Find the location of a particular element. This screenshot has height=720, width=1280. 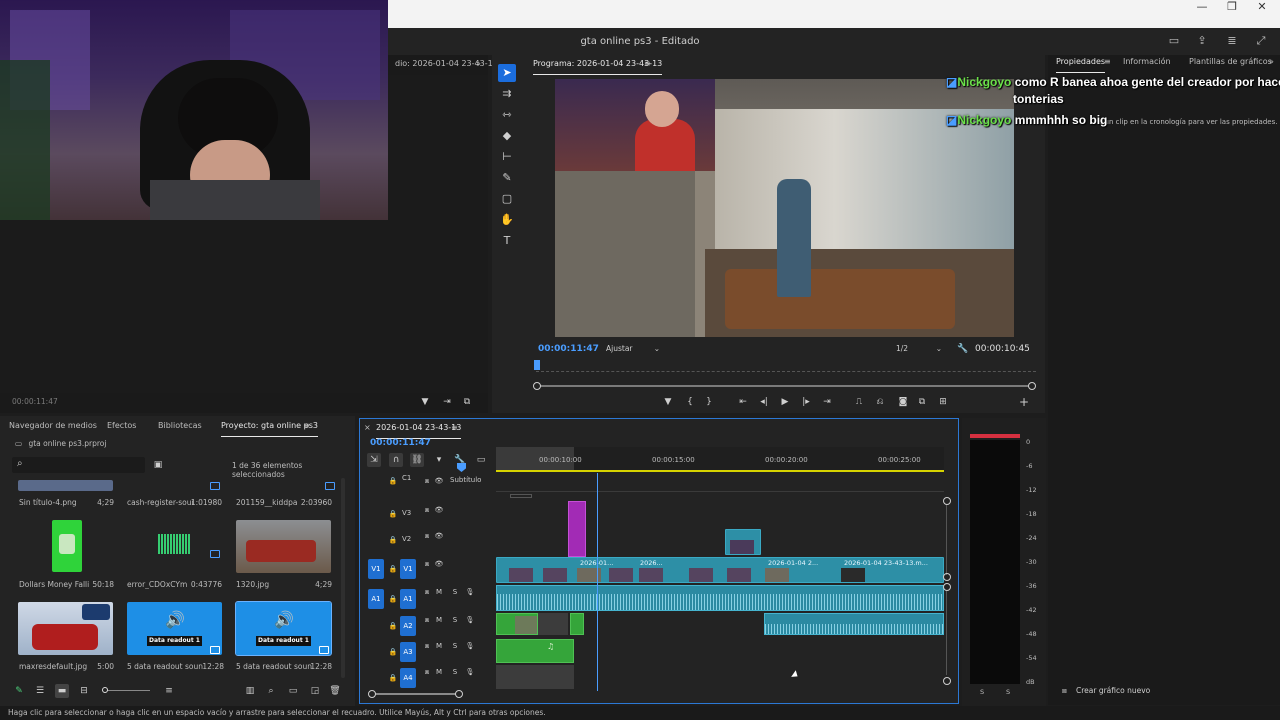

tab-effects: Efectos is located at coordinates (121, 426).